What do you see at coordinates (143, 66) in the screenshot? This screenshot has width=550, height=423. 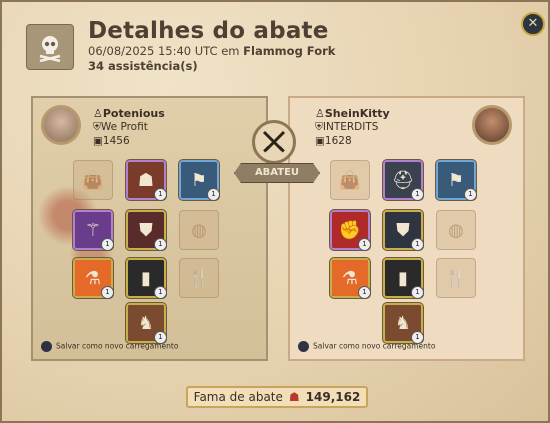 I see `assist-count: 34 assistência(s)` at bounding box center [143, 66].